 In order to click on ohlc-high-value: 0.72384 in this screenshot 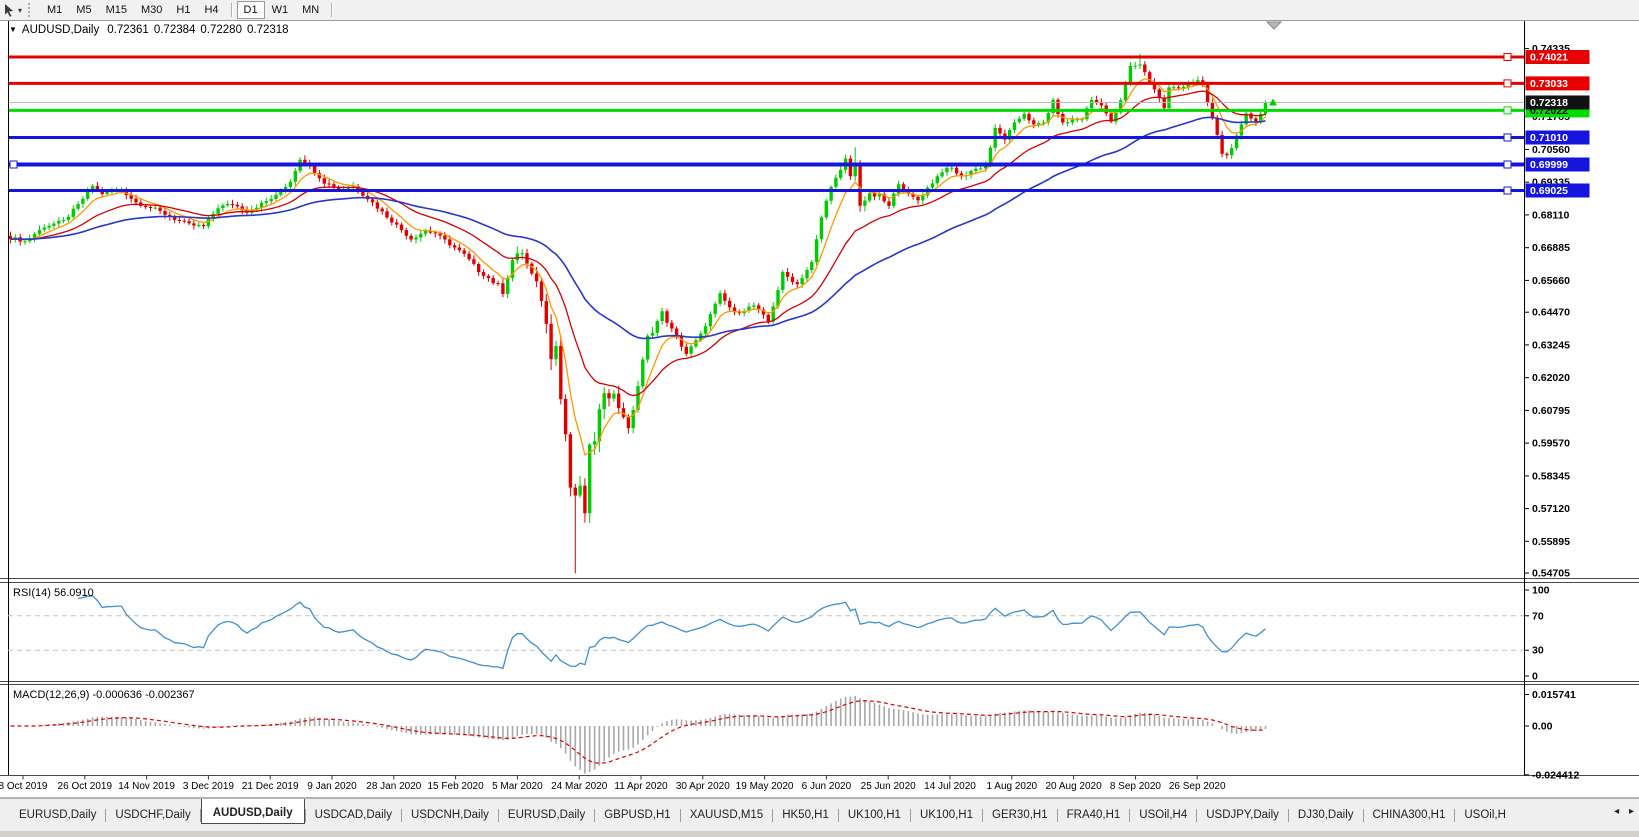, I will do `click(174, 30)`.